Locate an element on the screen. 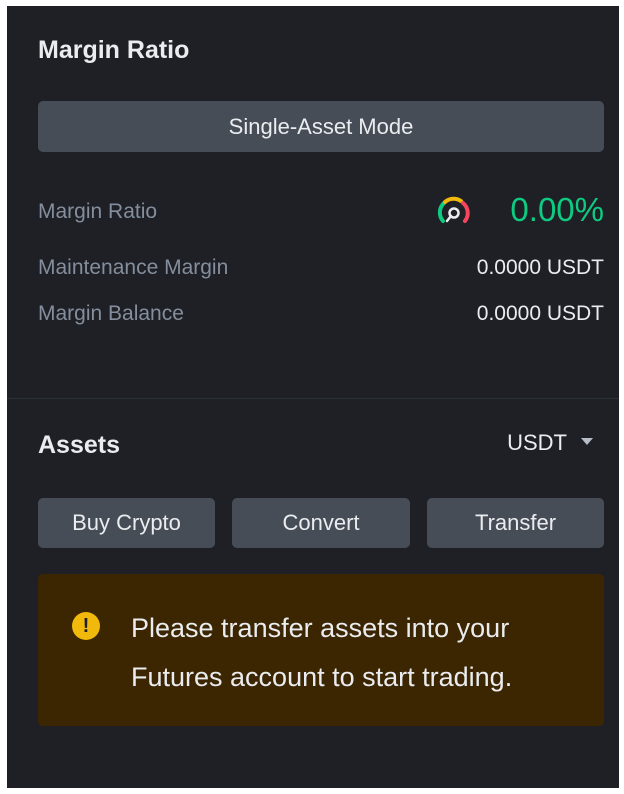 The height and width of the screenshot is (794, 624). maintenance-margin-value: 0.0000 USDT is located at coordinates (540, 267).